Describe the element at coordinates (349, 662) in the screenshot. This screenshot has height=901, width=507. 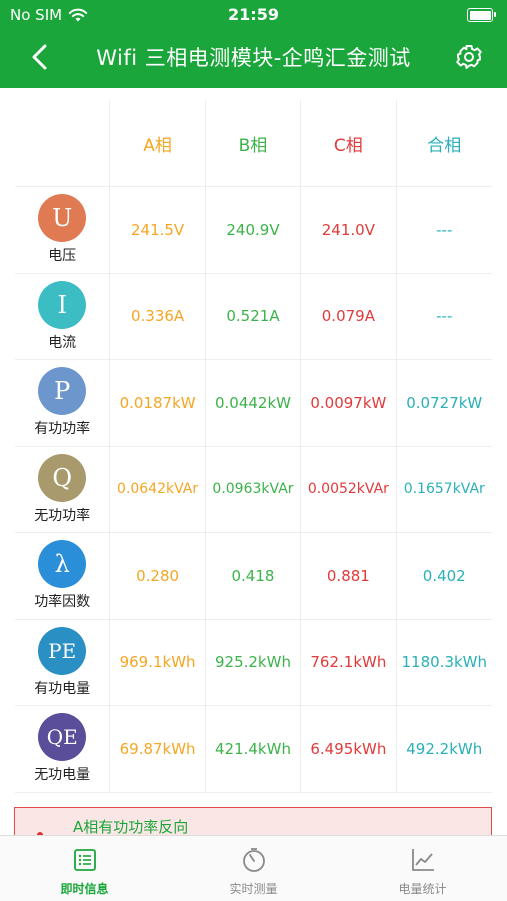
I see `table-cell: 762.1kWh` at that location.